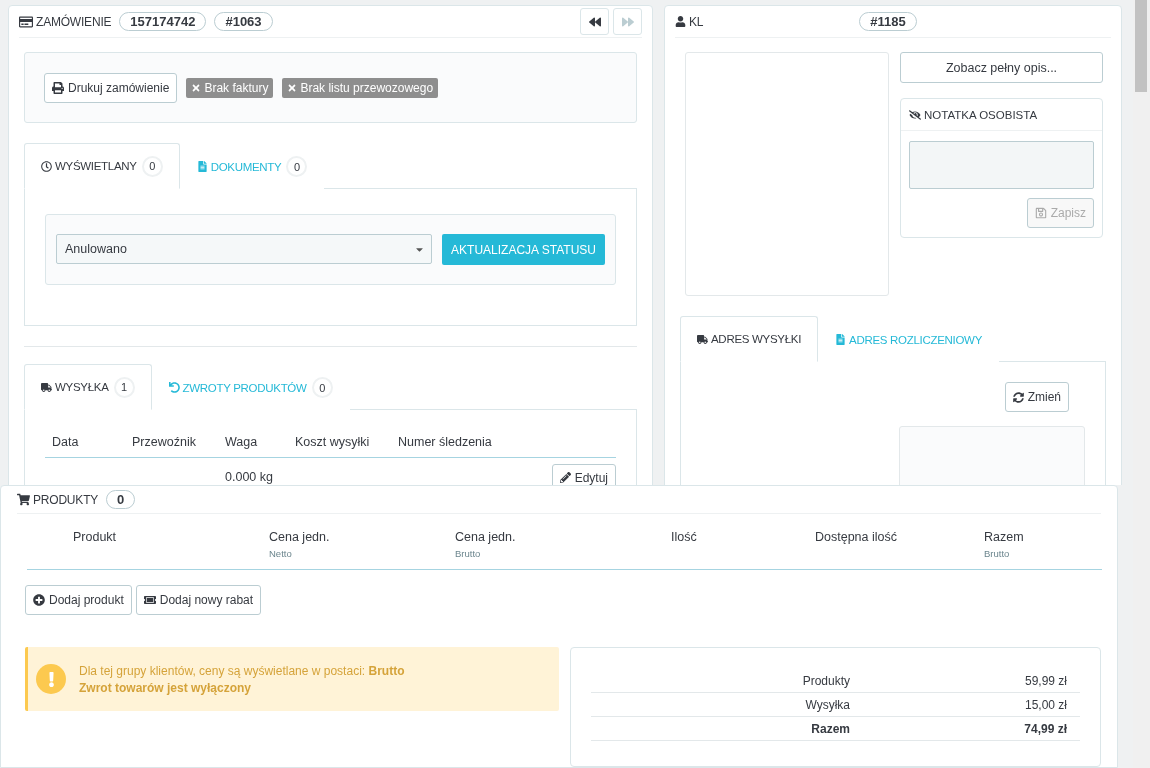 The width and height of the screenshot is (1150, 768). Describe the element at coordinates (583, 474) in the screenshot. I see `edit-button: Edytuj` at that location.